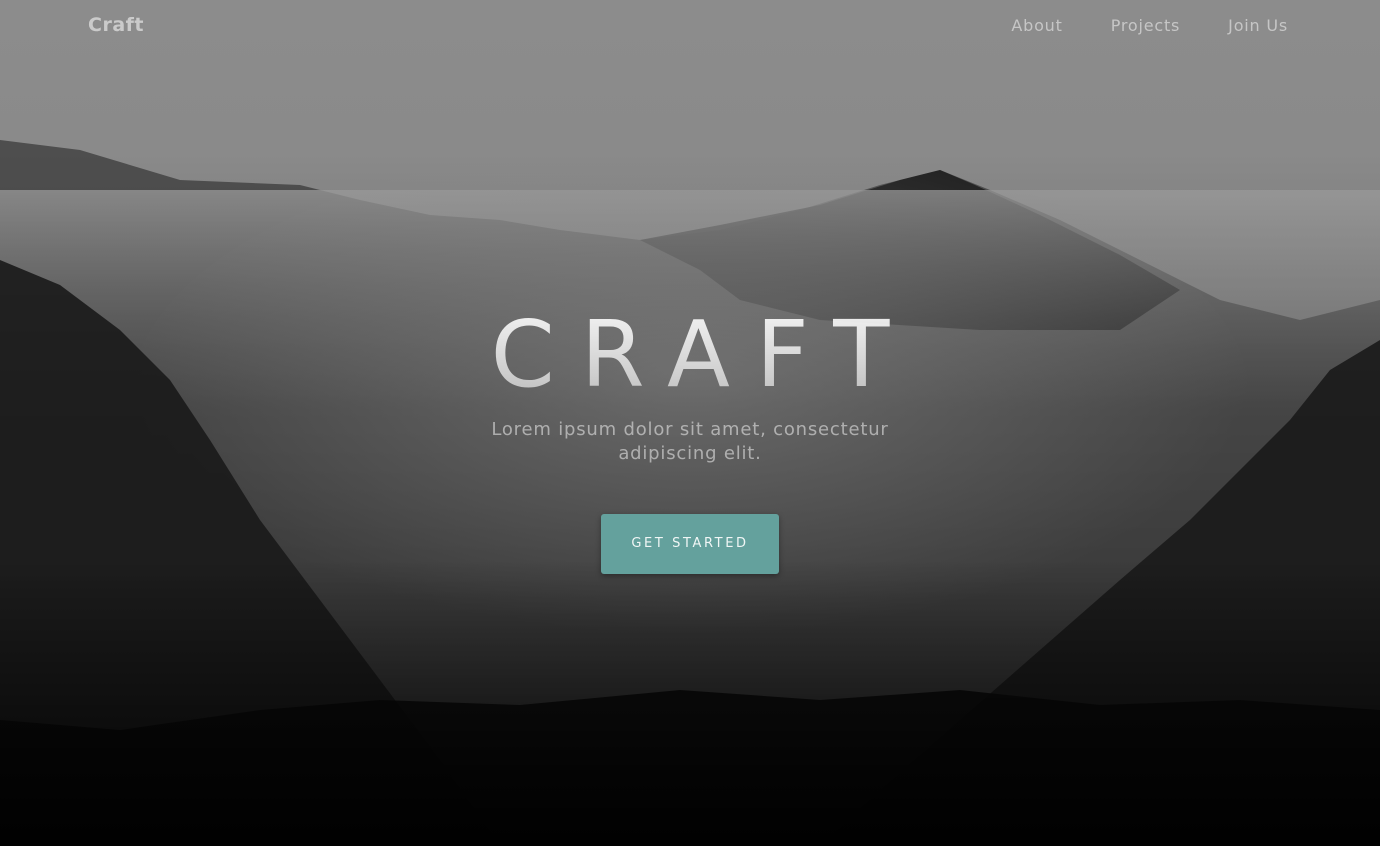 Image resolution: width=1380 pixels, height=846 pixels. I want to click on brand-logo-link: Craft, so click(116, 25).